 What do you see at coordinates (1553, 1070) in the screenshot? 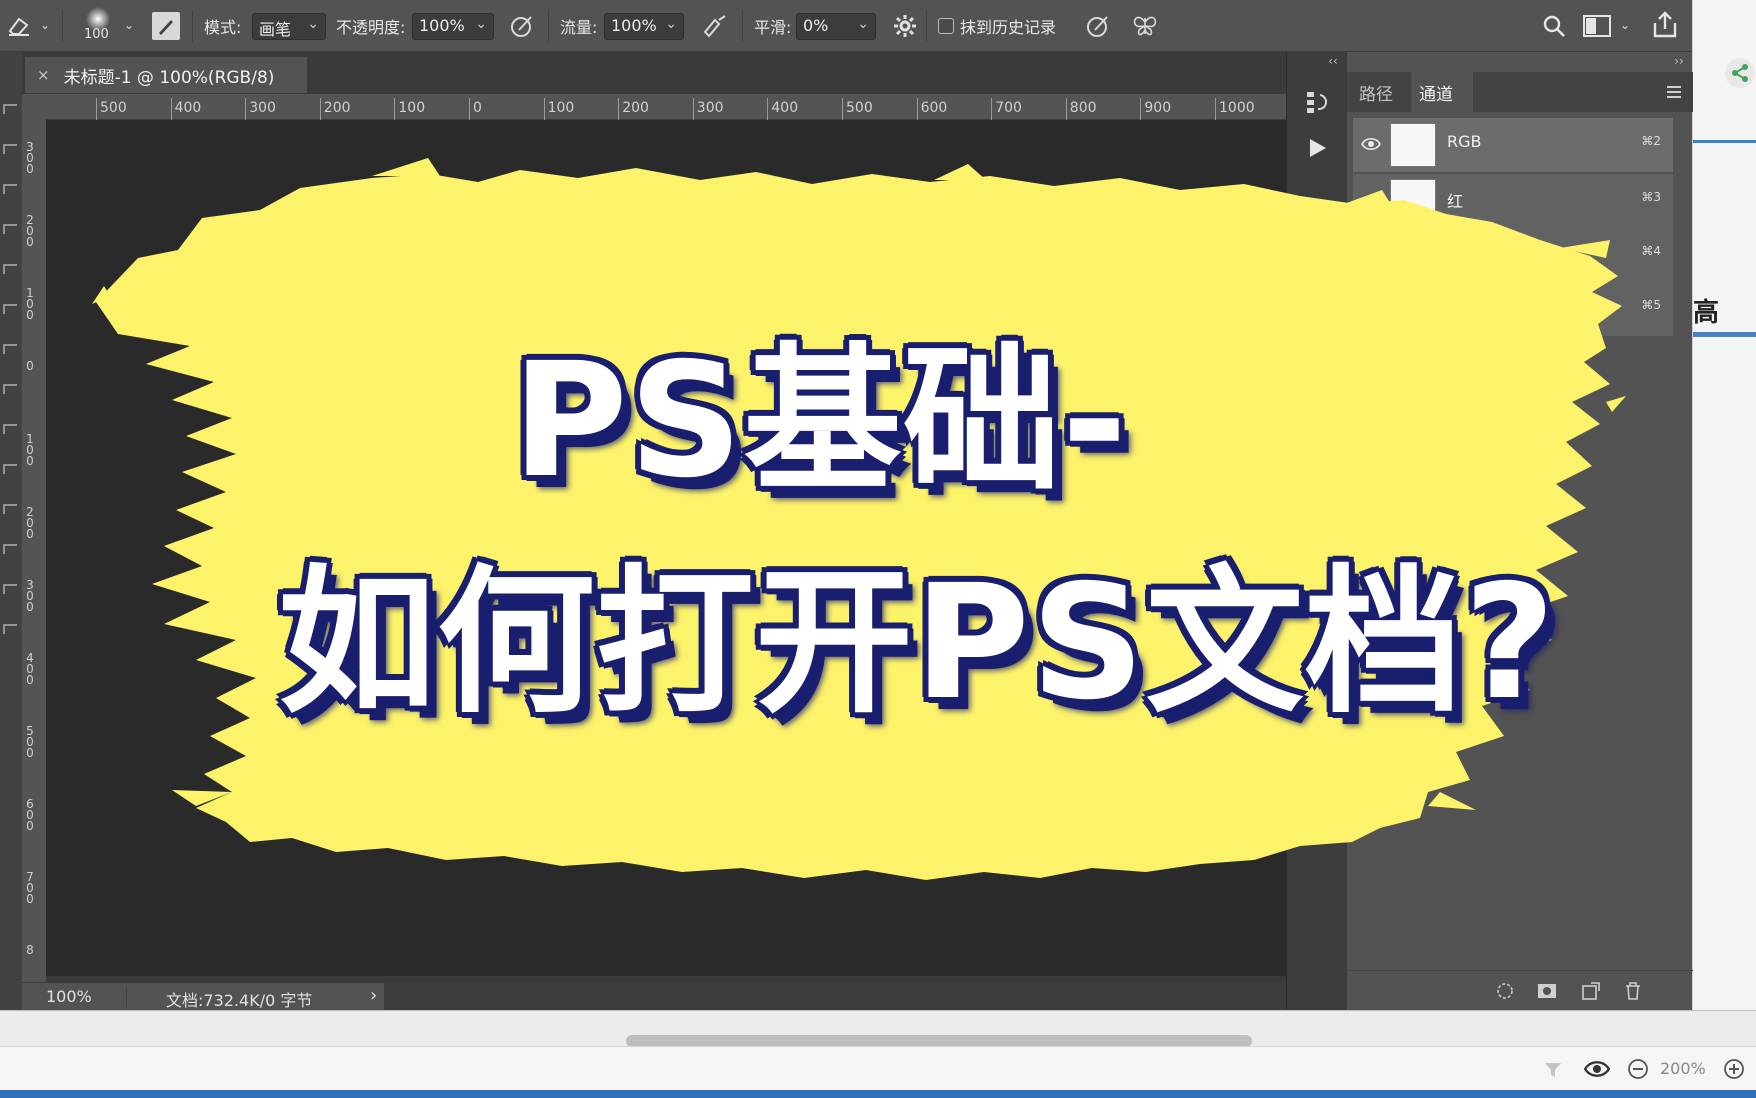
I see `filter-icon` at bounding box center [1553, 1070].